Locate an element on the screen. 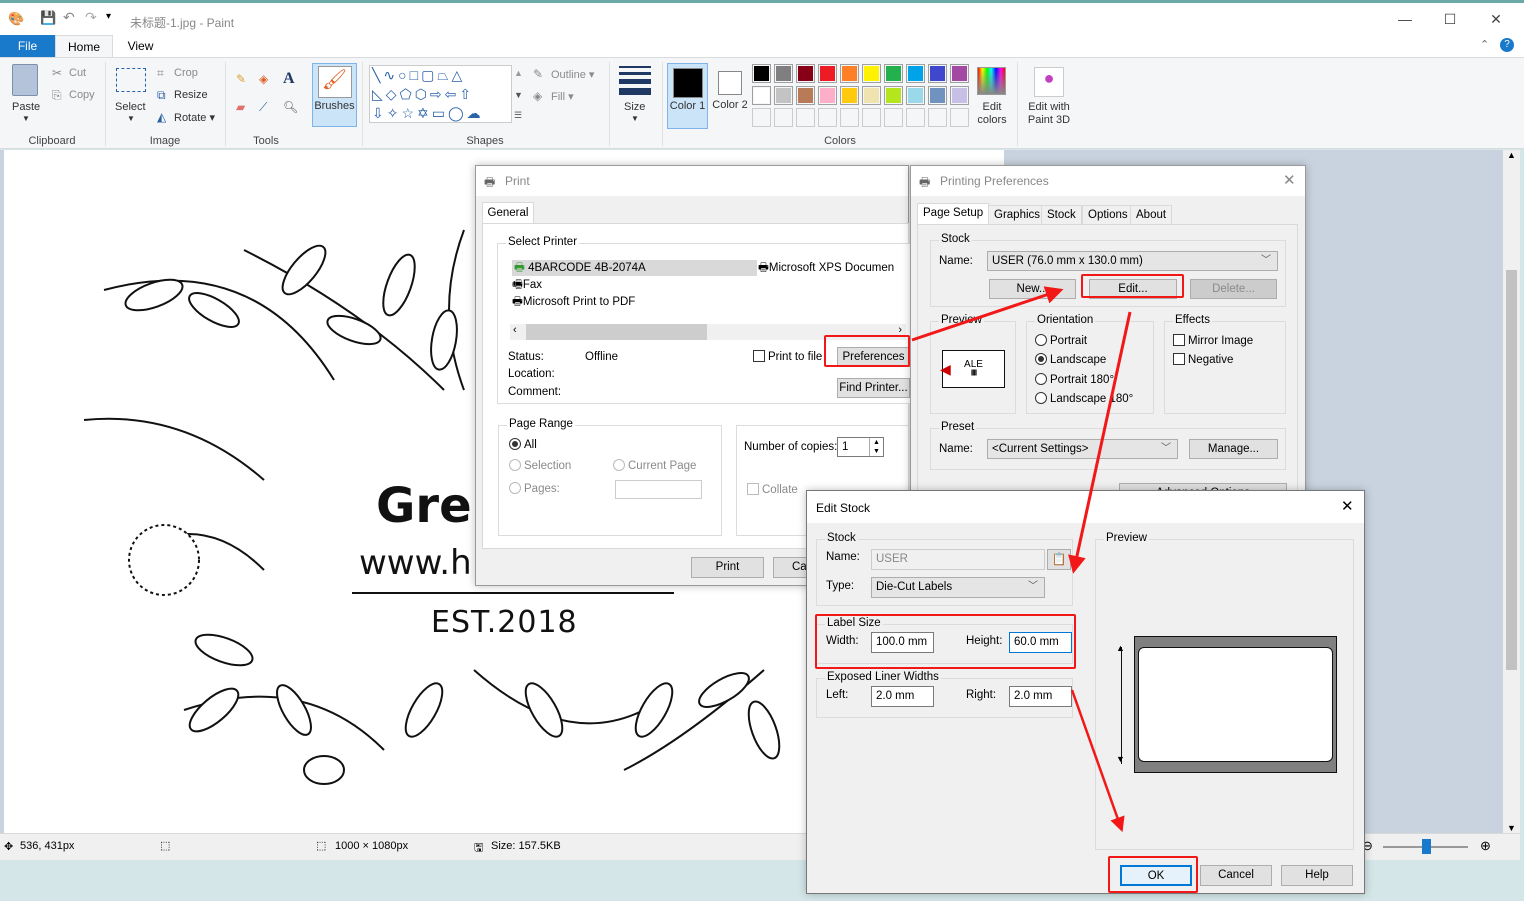  arrow-to-label-size is located at coordinates (1100, 442).